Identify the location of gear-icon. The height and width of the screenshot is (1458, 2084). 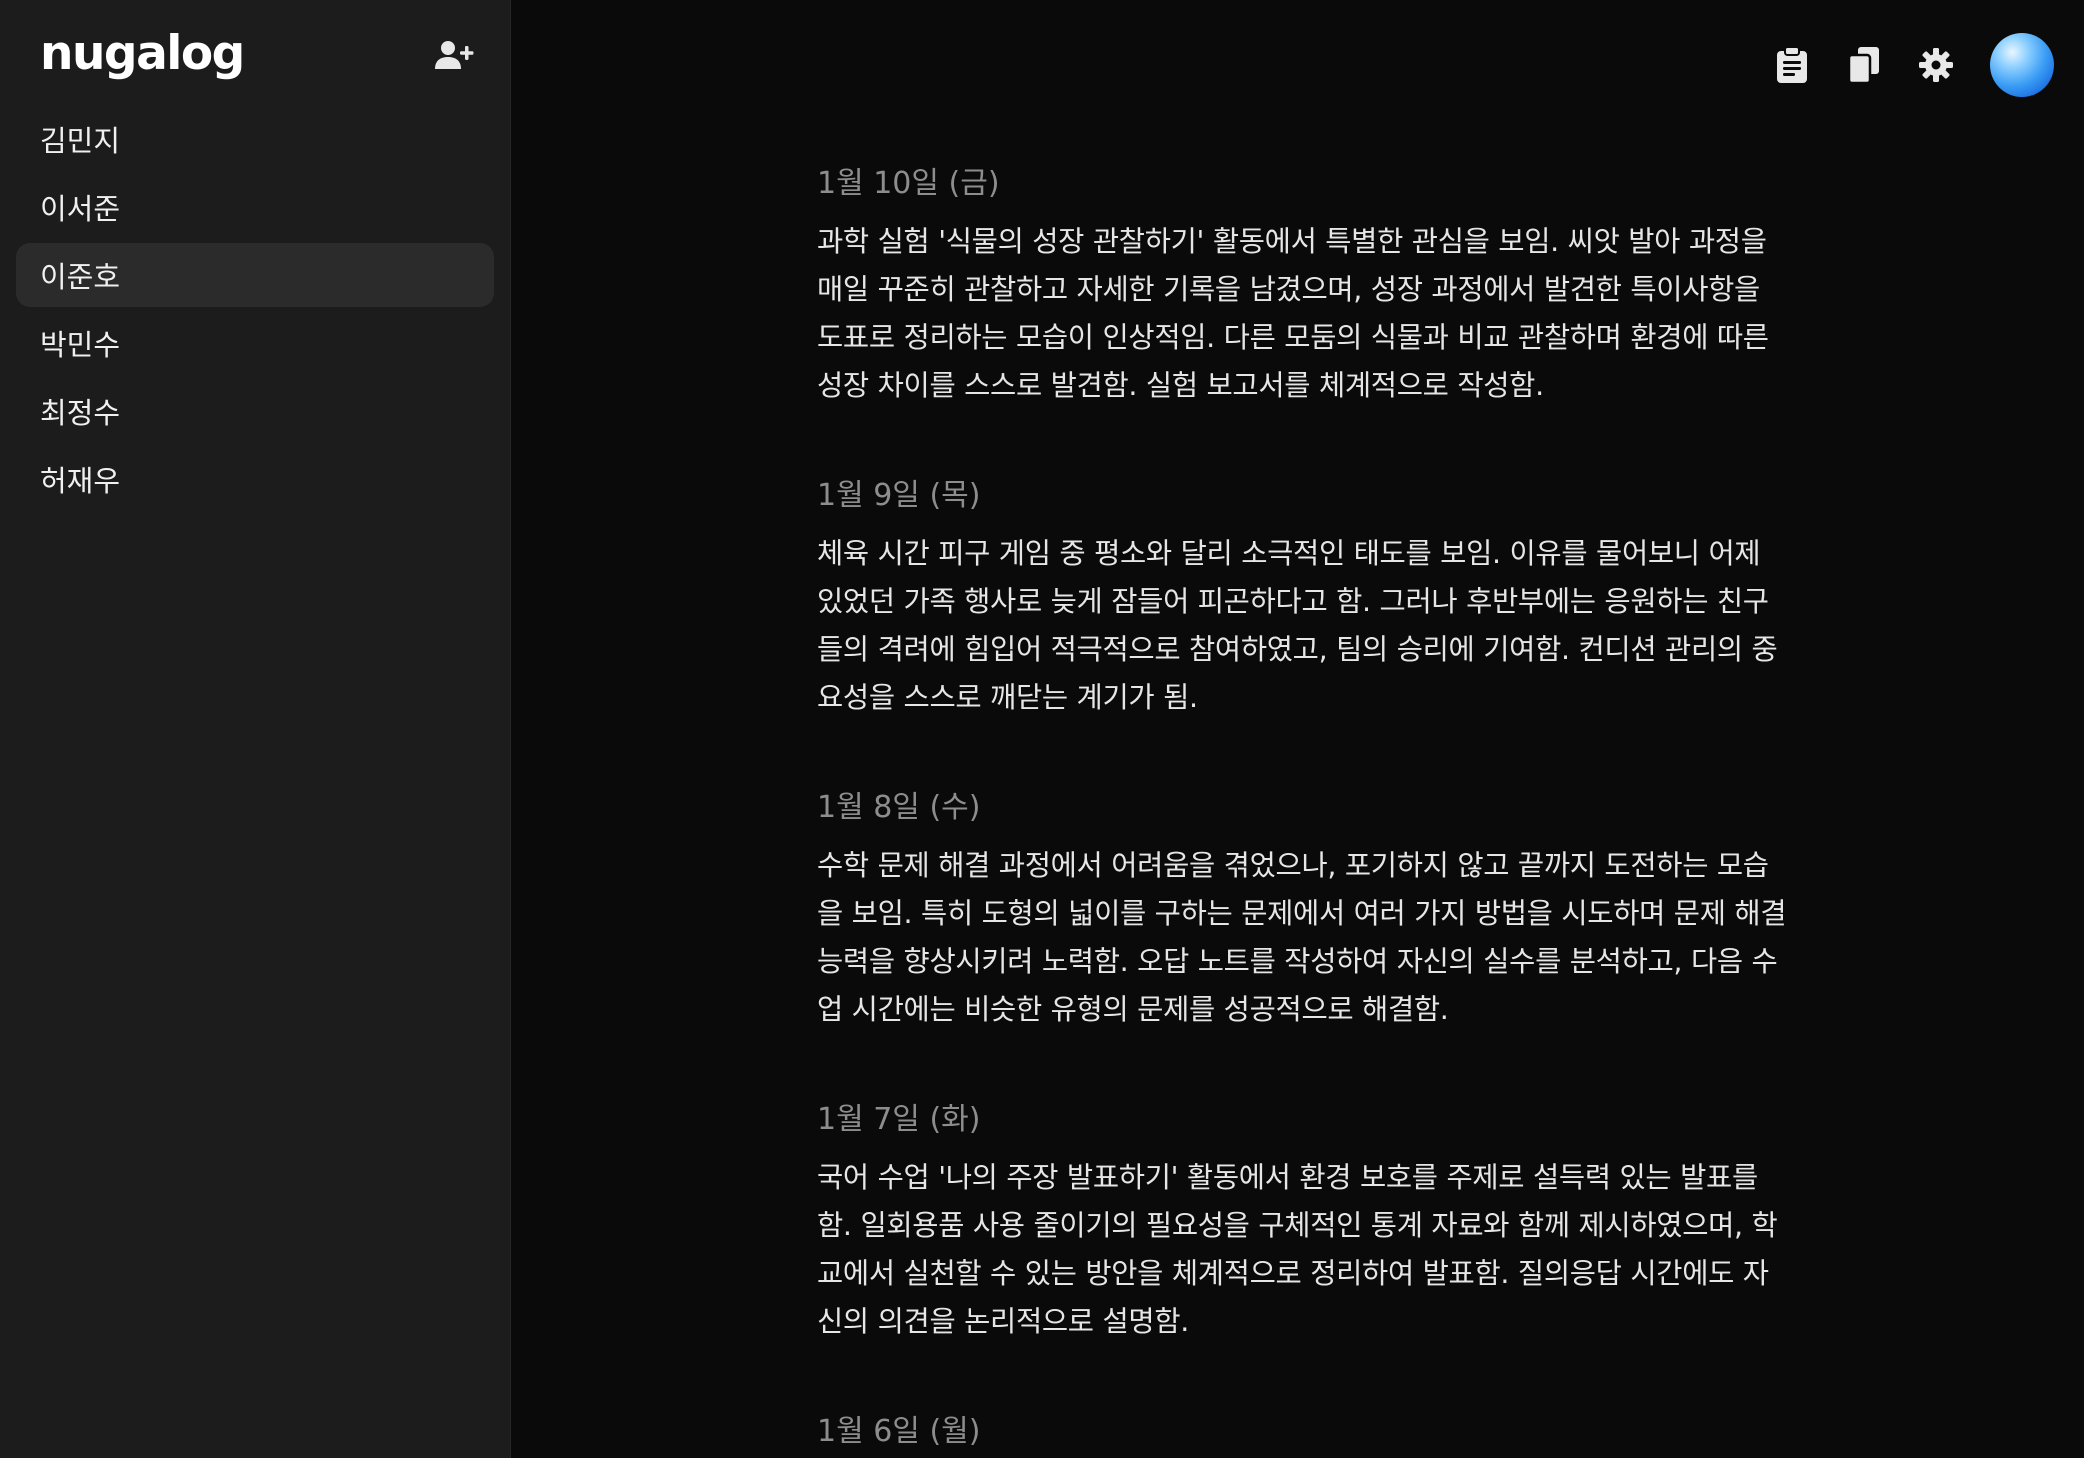
(1936, 65).